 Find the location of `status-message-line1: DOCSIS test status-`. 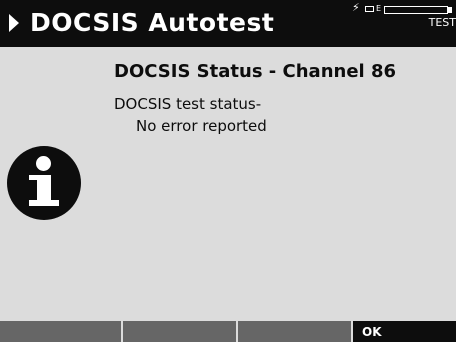

status-message-line1: DOCSIS test status- is located at coordinates (188, 104).